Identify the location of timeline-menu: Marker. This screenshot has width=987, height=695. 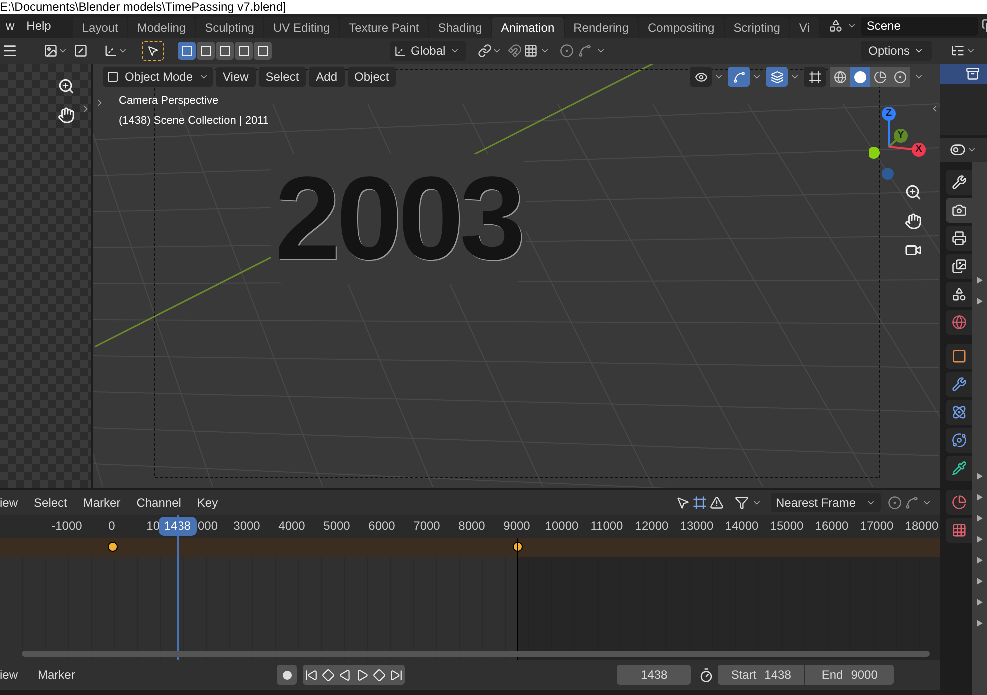
(102, 503).